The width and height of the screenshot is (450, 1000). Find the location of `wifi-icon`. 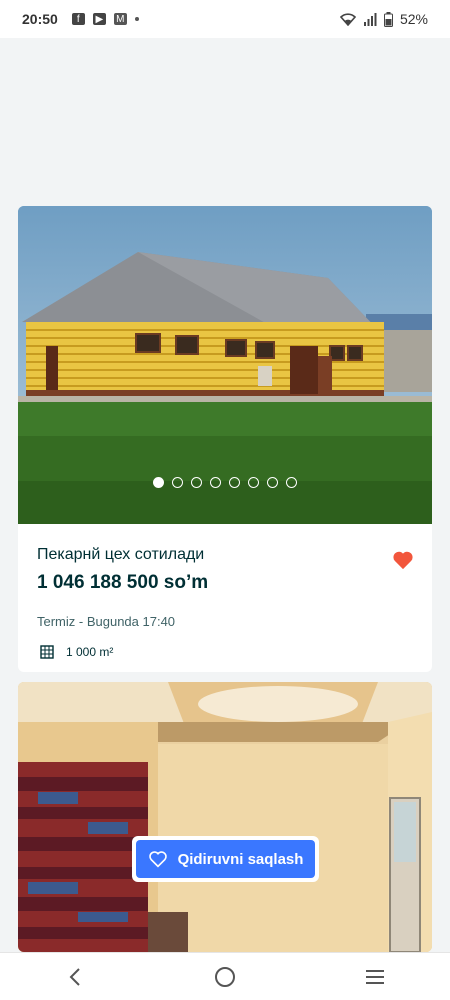

wifi-icon is located at coordinates (347, 19).